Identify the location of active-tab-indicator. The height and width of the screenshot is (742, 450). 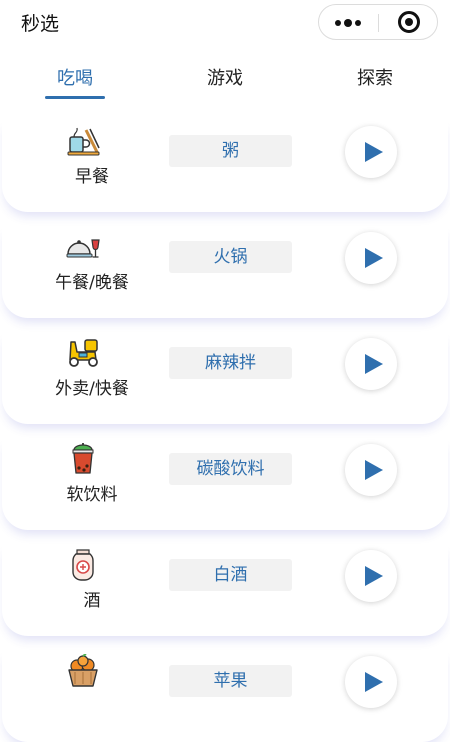
(75, 97).